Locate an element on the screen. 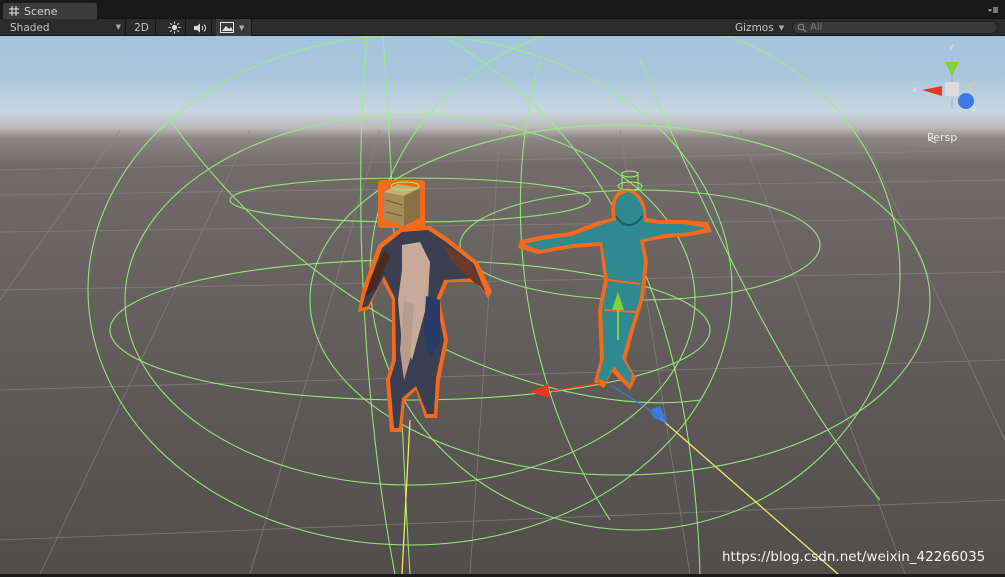 The width and height of the screenshot is (1005, 577). effects-chevron-down-icon: ▼ is located at coordinates (242, 27).